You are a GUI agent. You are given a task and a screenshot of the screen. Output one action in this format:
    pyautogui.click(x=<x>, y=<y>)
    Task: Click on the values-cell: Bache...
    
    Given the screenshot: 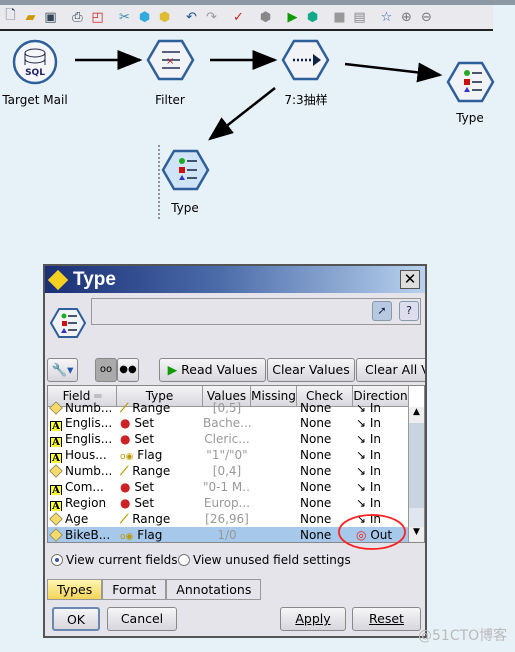 What is the action you would take?
    pyautogui.click(x=227, y=423)
    